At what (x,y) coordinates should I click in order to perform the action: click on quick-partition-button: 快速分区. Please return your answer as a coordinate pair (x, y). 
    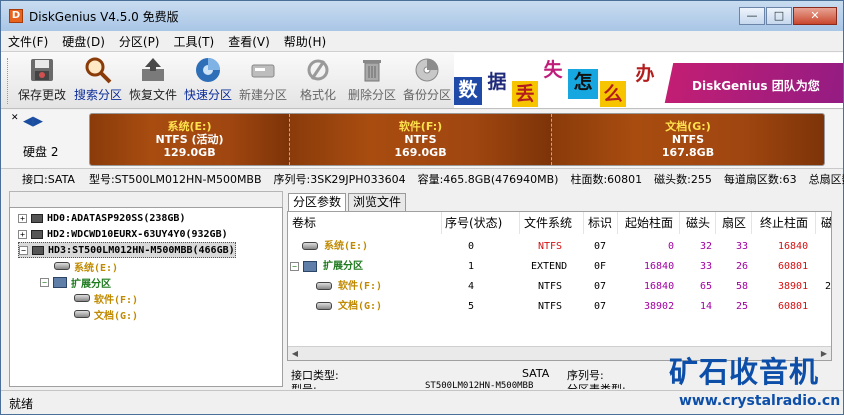
    Looking at the image, I should click on (208, 81).